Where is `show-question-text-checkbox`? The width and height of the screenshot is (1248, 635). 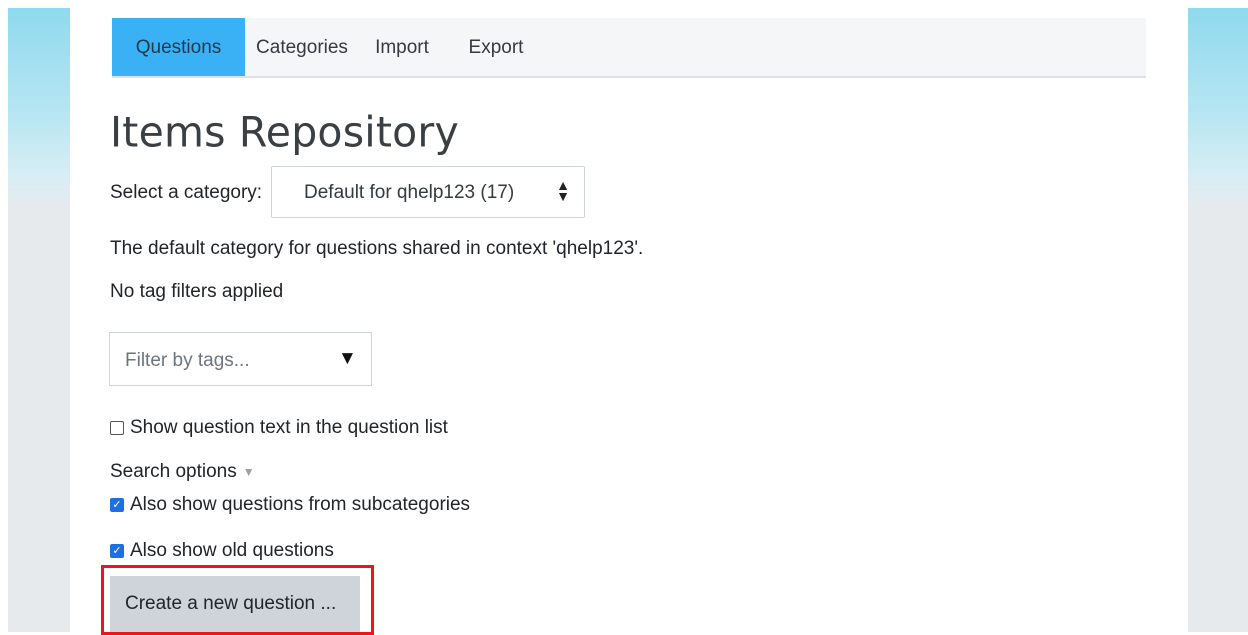
show-question-text-checkbox is located at coordinates (117, 428).